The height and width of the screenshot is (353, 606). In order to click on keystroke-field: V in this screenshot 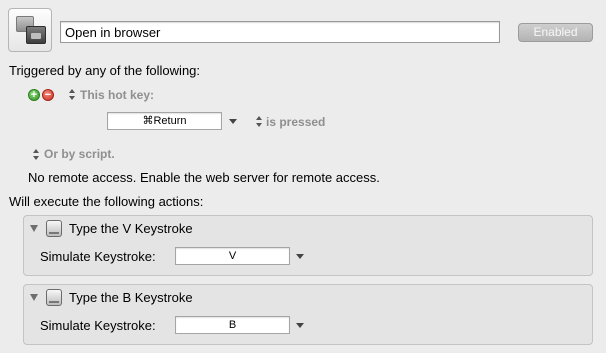, I will do `click(232, 256)`.